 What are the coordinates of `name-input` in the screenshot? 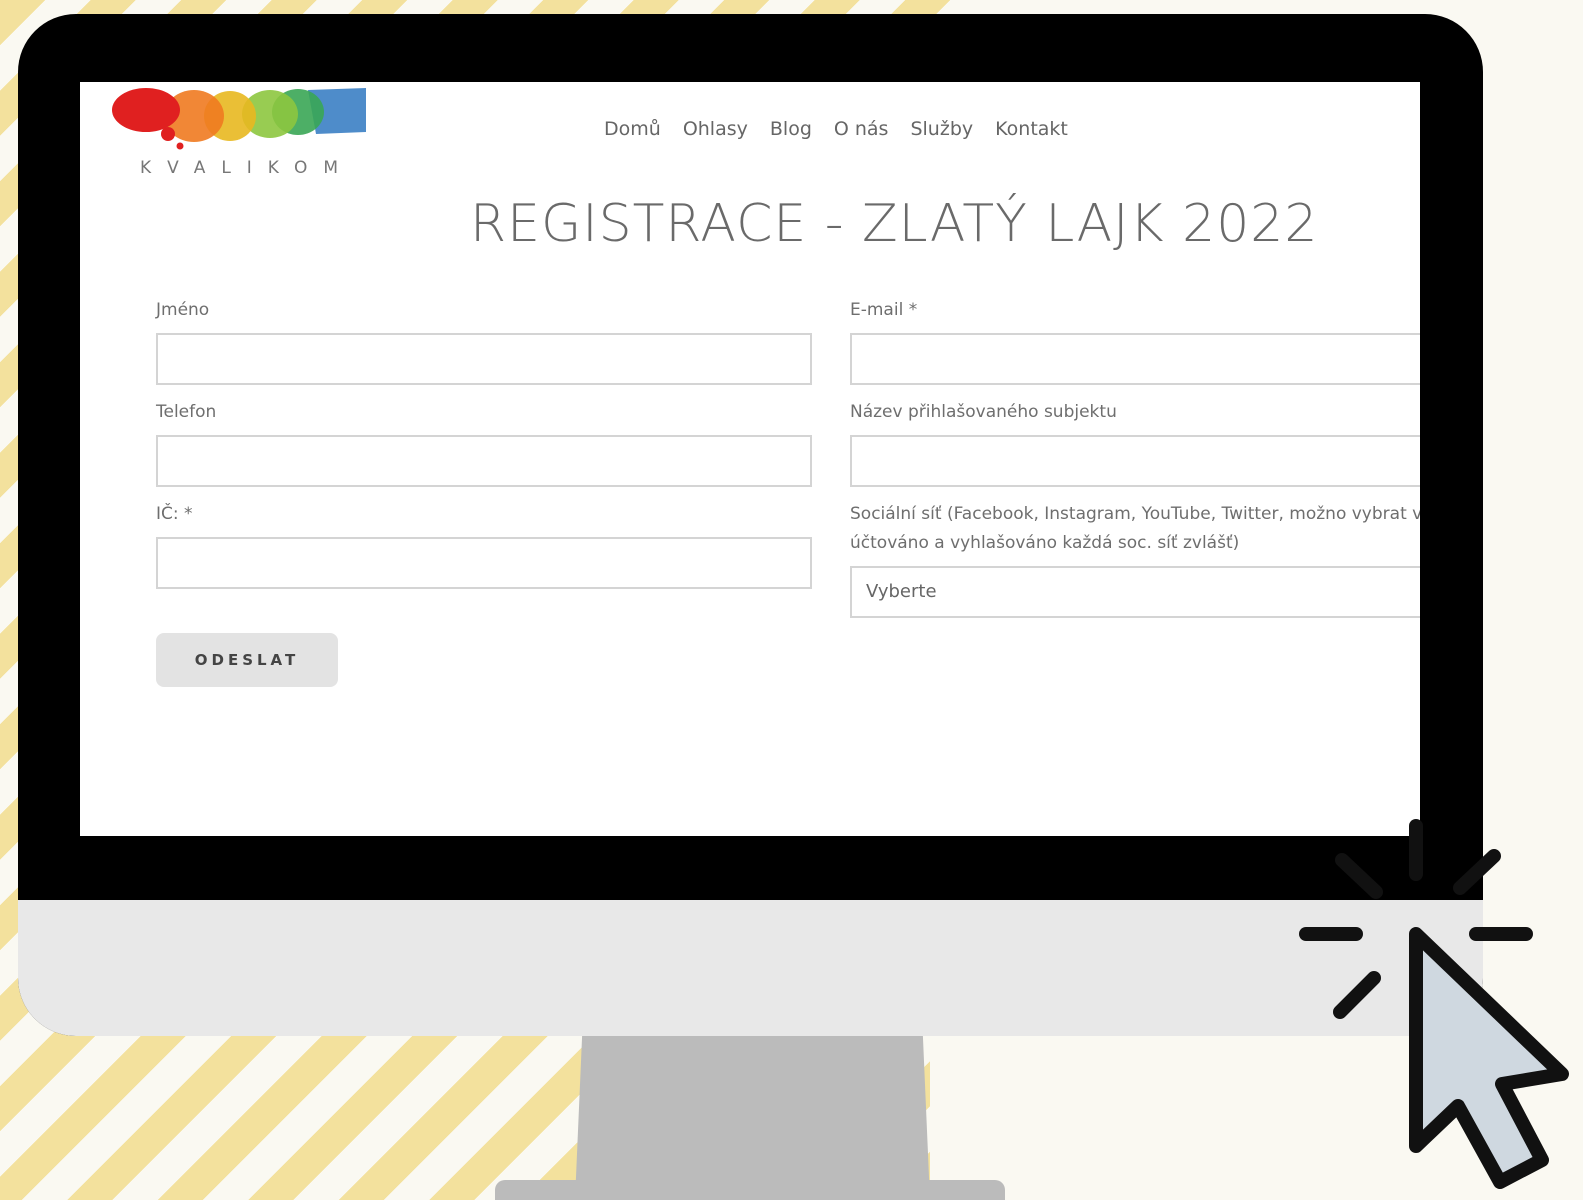 It's located at (484, 359).